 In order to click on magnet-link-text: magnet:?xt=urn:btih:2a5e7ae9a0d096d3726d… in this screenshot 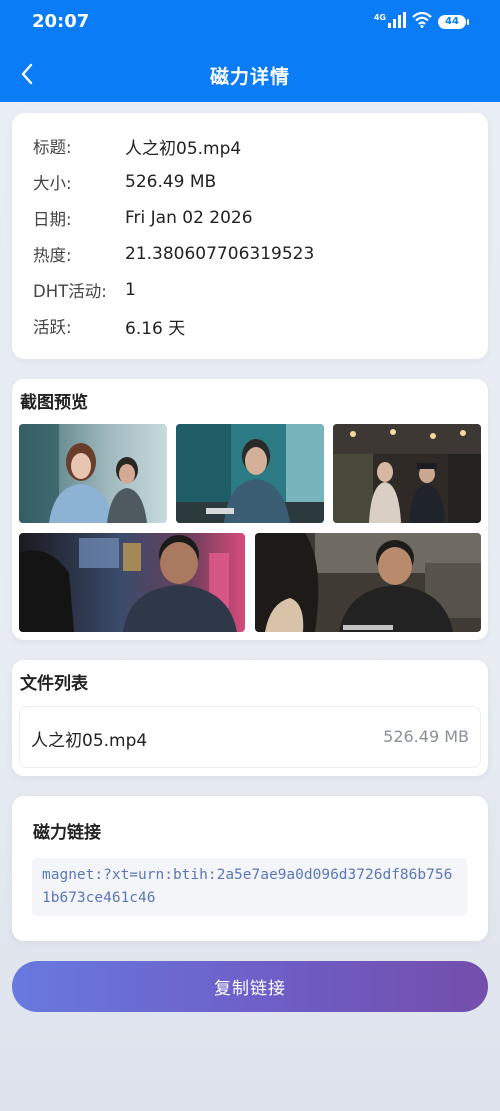, I will do `click(249, 887)`.